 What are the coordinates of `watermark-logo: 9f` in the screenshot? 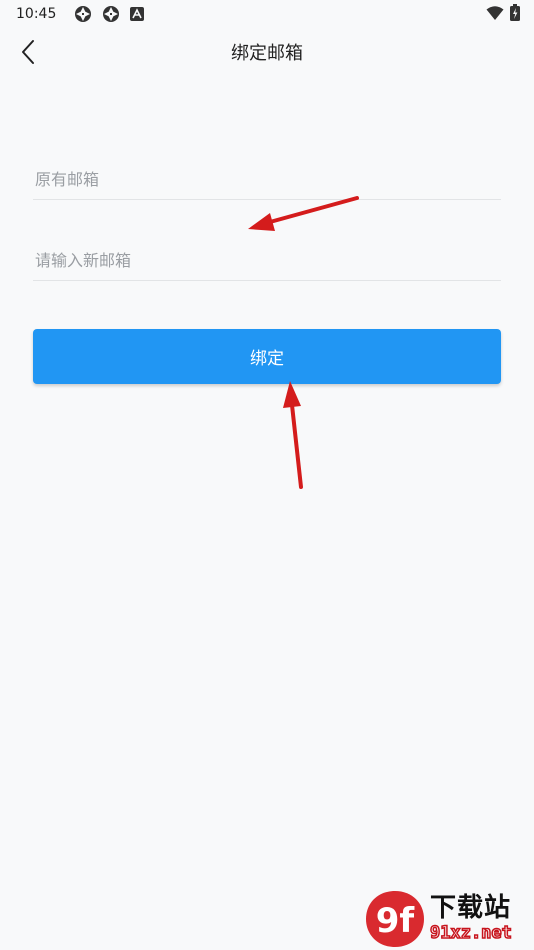 It's located at (395, 919).